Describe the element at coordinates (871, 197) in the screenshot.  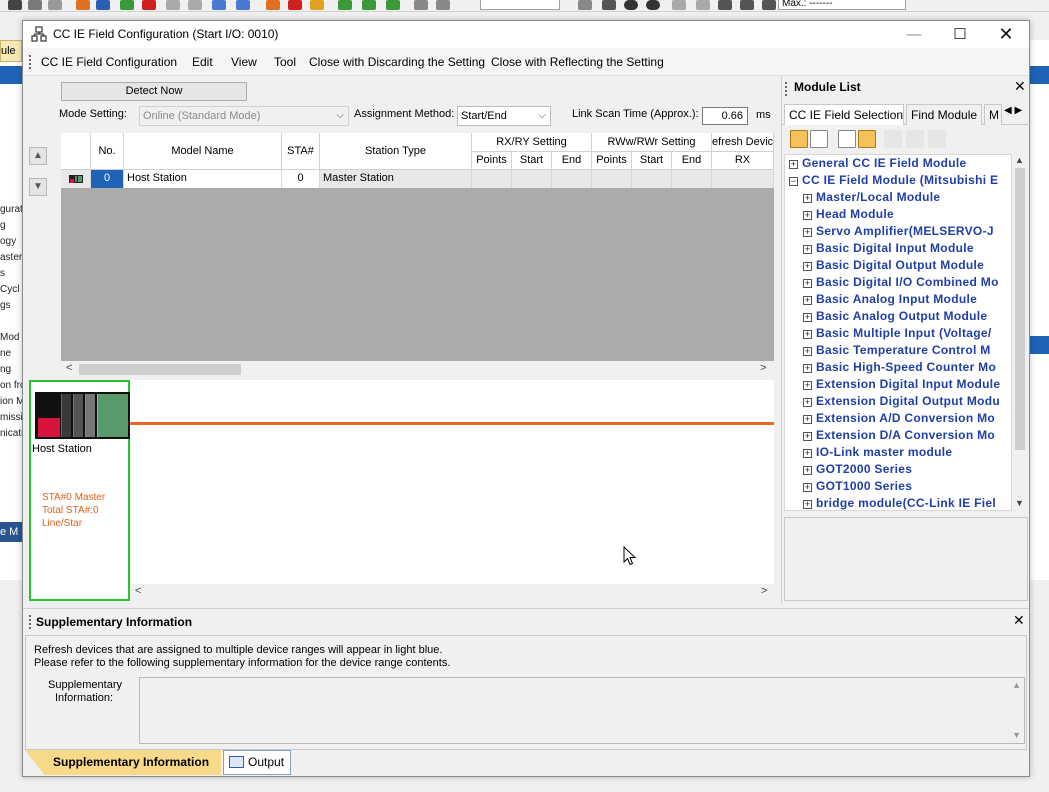
I see `module-tree-item: + Master/Local Module` at that location.